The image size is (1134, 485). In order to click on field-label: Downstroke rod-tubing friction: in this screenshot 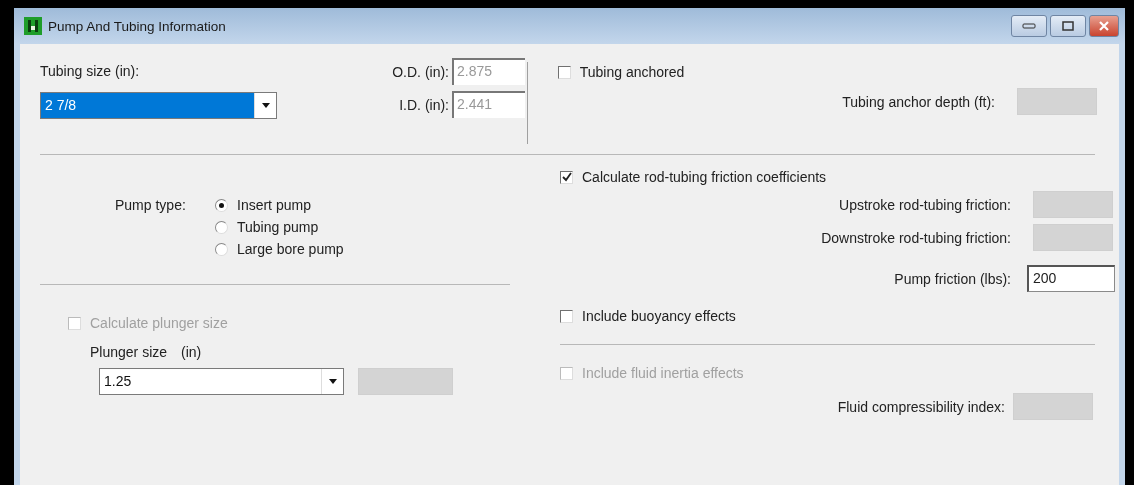, I will do `click(916, 237)`.